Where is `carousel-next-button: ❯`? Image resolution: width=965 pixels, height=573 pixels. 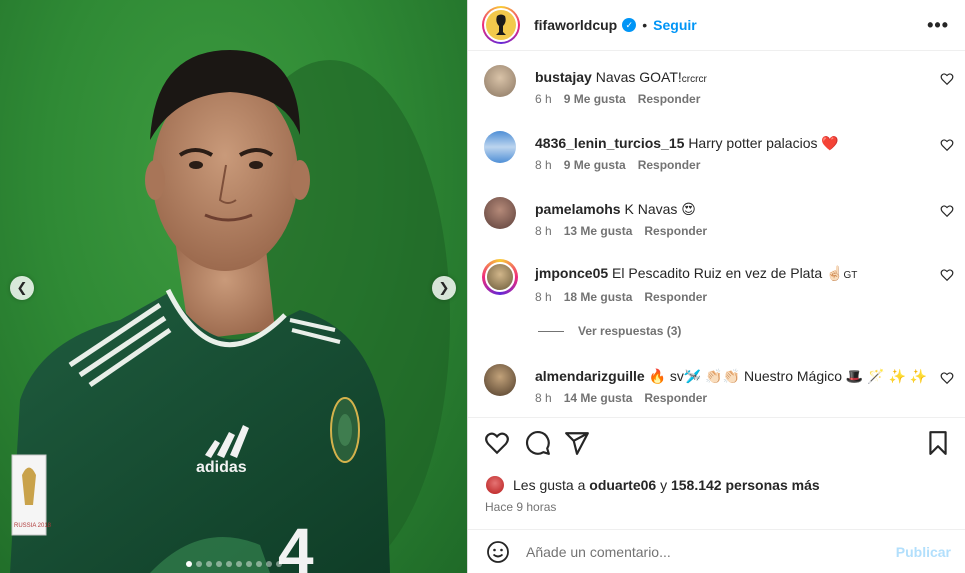 carousel-next-button: ❯ is located at coordinates (444, 288).